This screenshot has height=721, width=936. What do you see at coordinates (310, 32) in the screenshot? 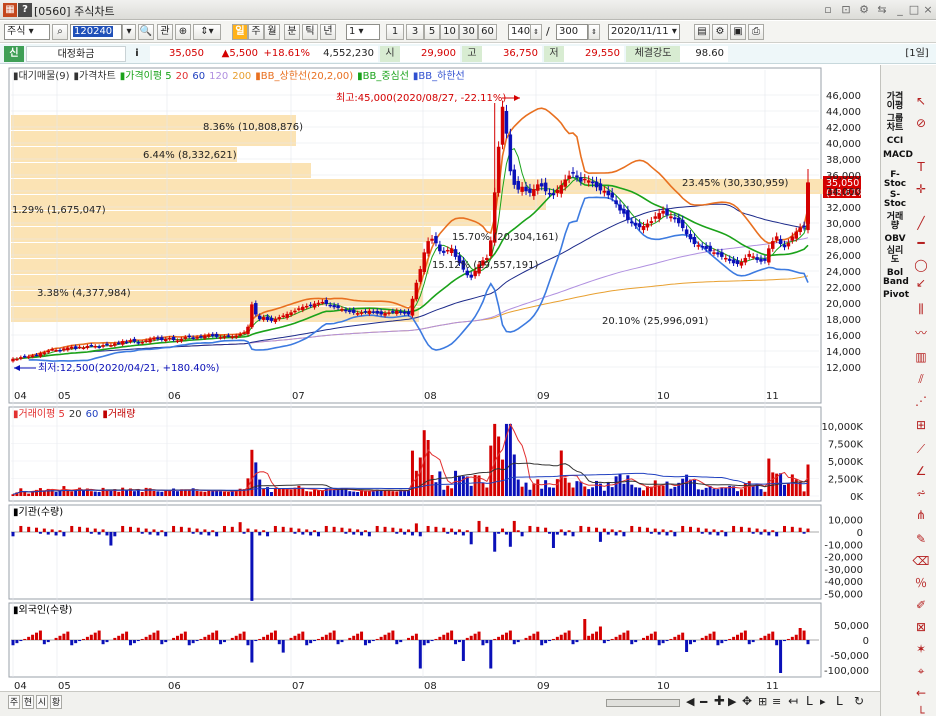
I see `period-tick-button: 틱` at bounding box center [310, 32].